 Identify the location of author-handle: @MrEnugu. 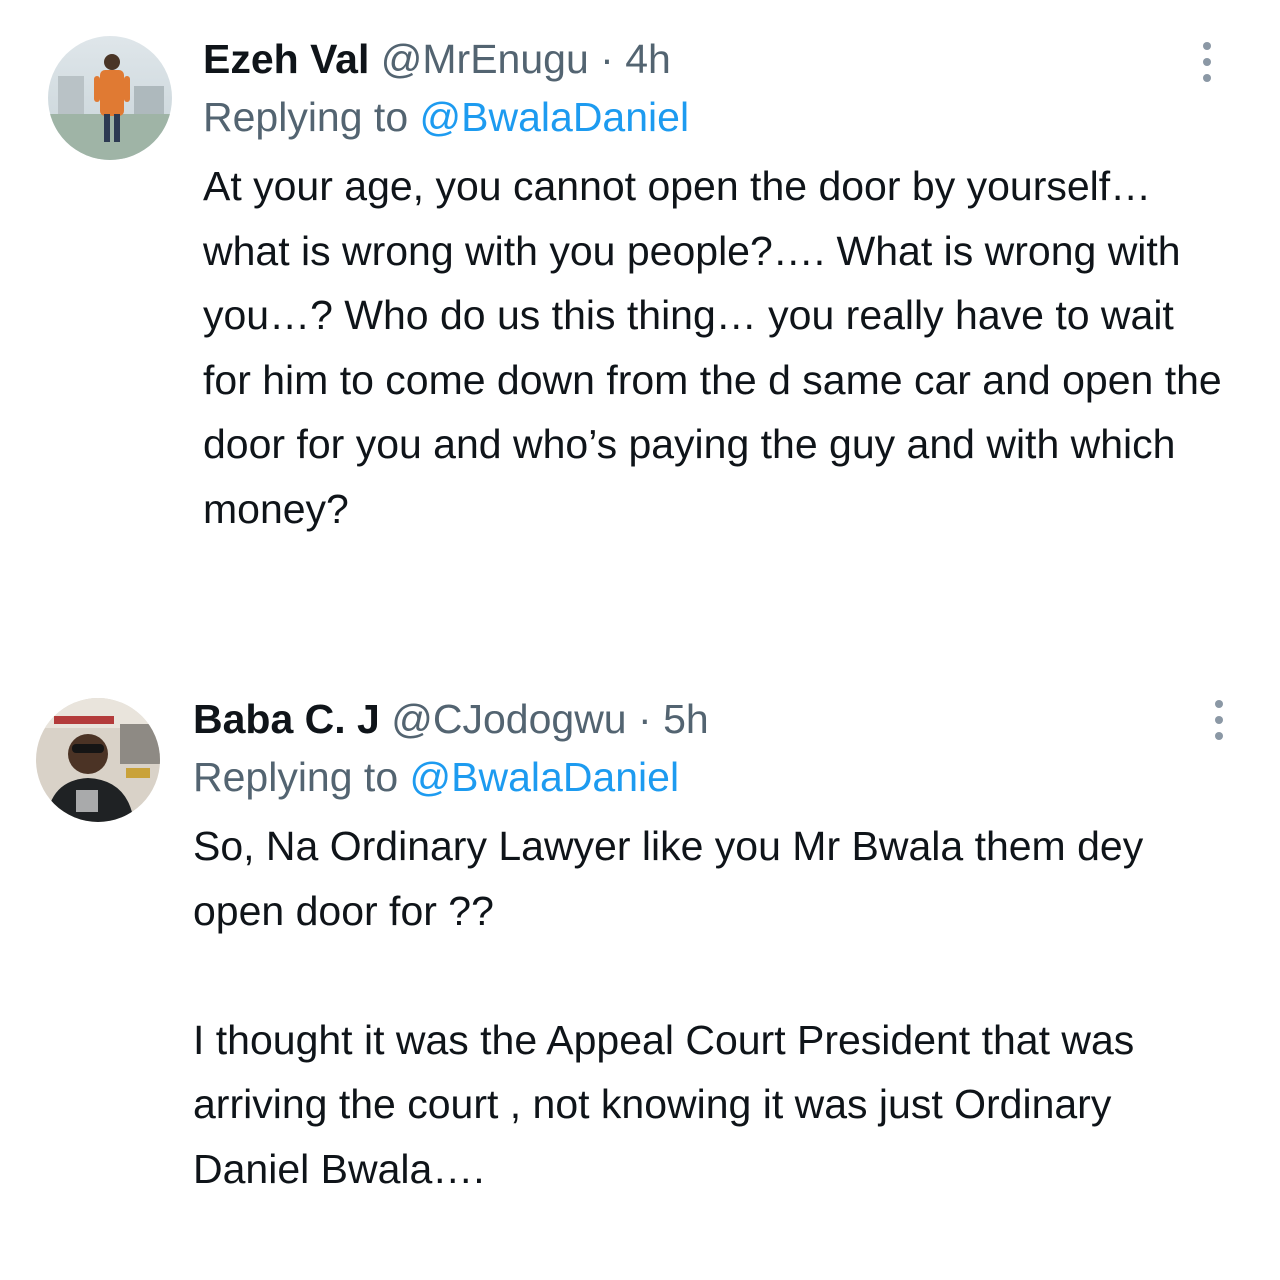
(485, 59).